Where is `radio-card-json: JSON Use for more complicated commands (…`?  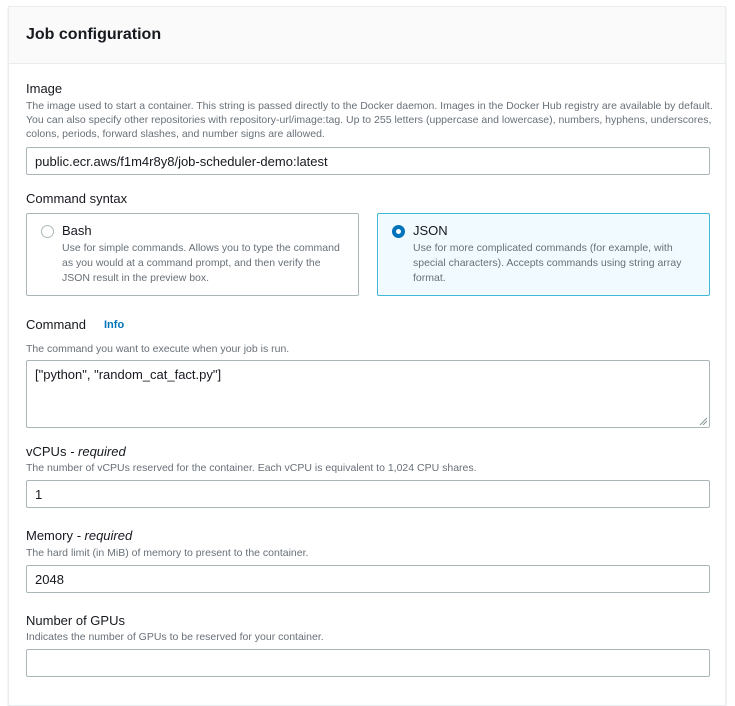
radio-card-json: JSON Use for more complicated commands (… is located at coordinates (543, 254).